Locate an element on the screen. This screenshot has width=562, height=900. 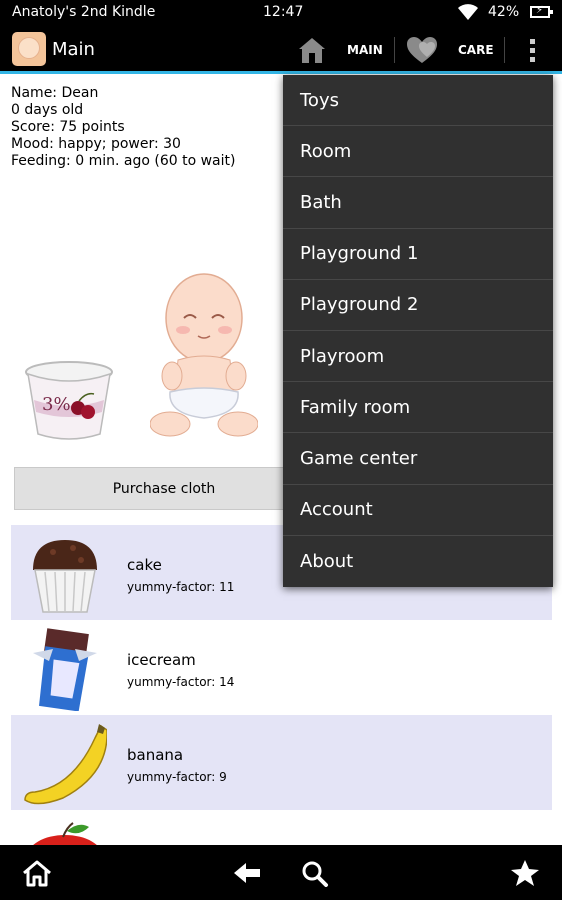
baby-image is located at coordinates (204, 354).